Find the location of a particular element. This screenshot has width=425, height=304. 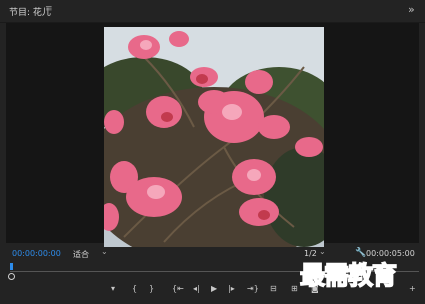

mark-in-icon: { is located at coordinates (134, 289).